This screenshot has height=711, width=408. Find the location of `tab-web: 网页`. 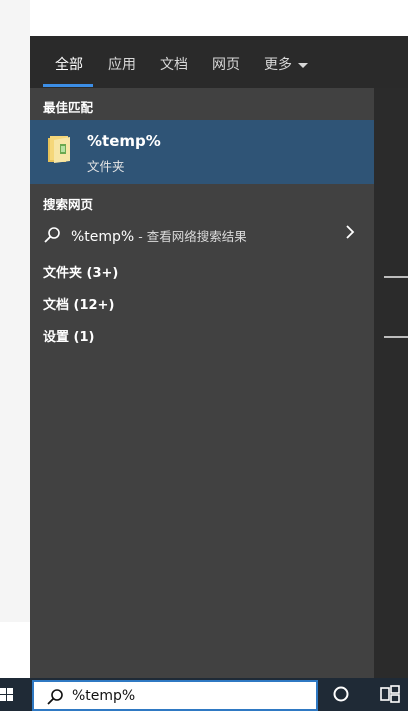

tab-web: 网页 is located at coordinates (226, 64).